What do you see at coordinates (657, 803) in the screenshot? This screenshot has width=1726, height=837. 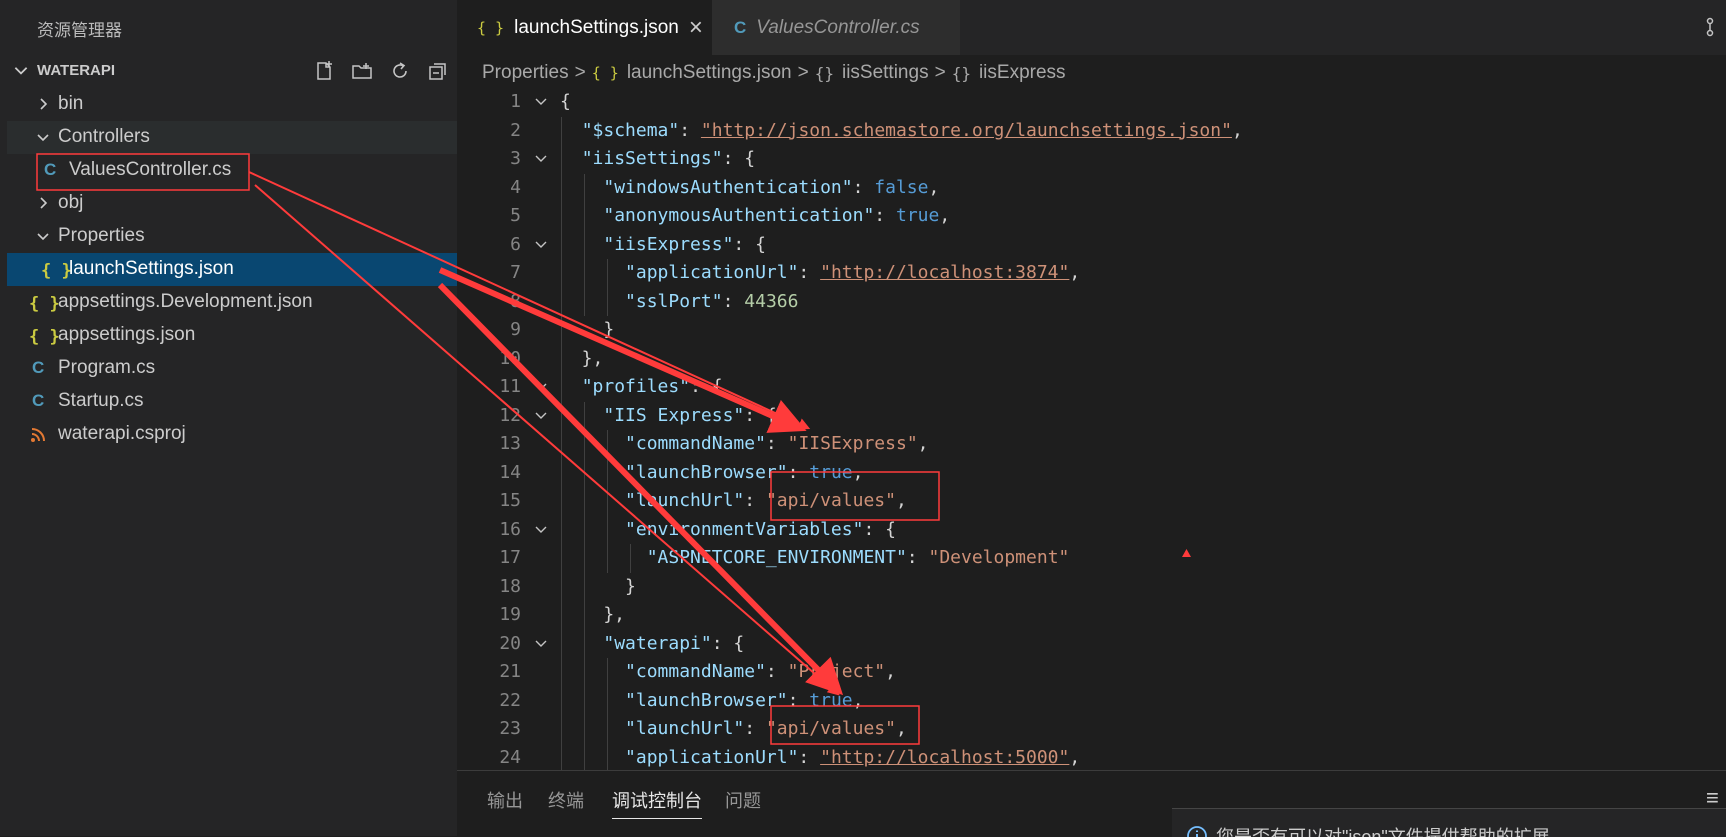 I see `panel-tab-debug-console: 调试控制台` at bounding box center [657, 803].